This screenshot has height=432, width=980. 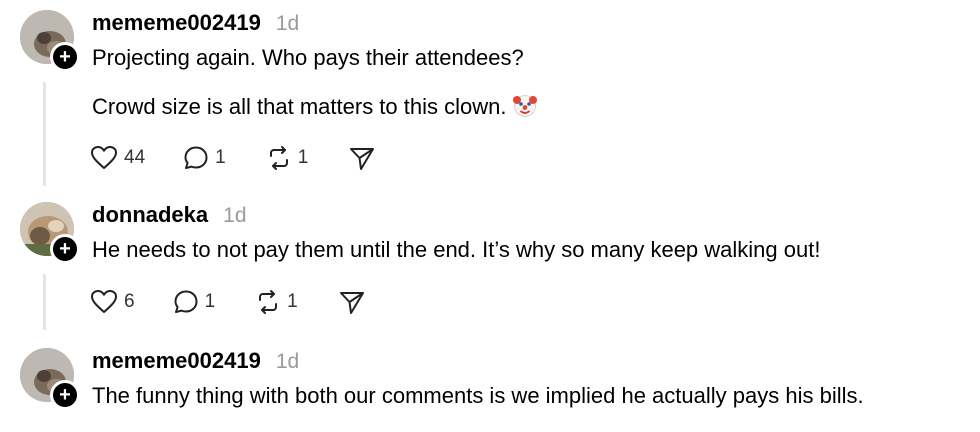 I want to click on like-count: 6, so click(x=129, y=301).